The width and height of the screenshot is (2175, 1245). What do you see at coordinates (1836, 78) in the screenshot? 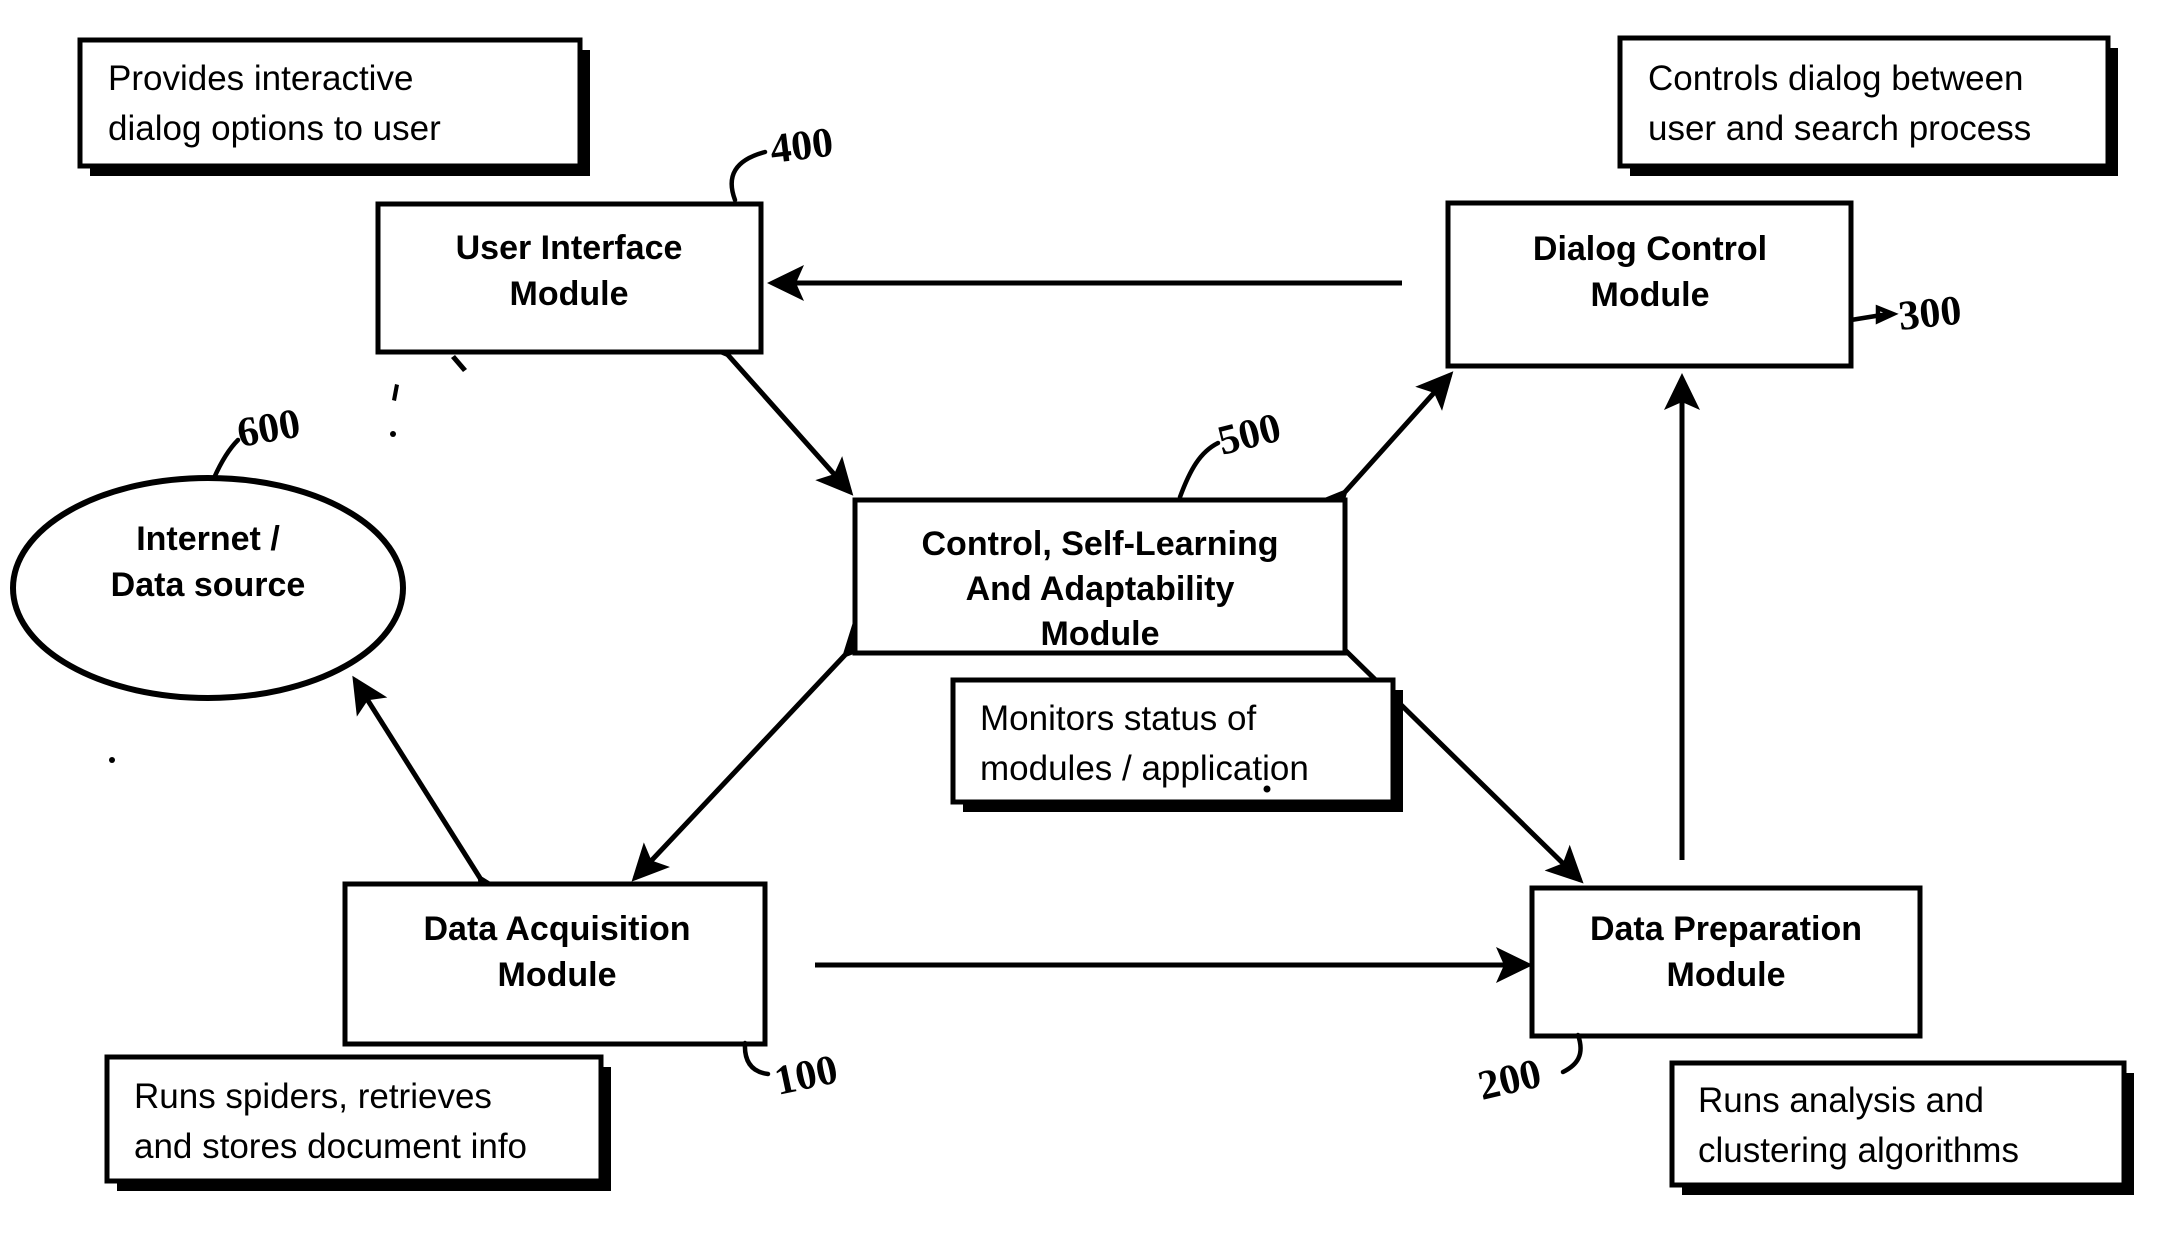
I see `note-dialog-control-line1: Controls dialog between` at bounding box center [1836, 78].